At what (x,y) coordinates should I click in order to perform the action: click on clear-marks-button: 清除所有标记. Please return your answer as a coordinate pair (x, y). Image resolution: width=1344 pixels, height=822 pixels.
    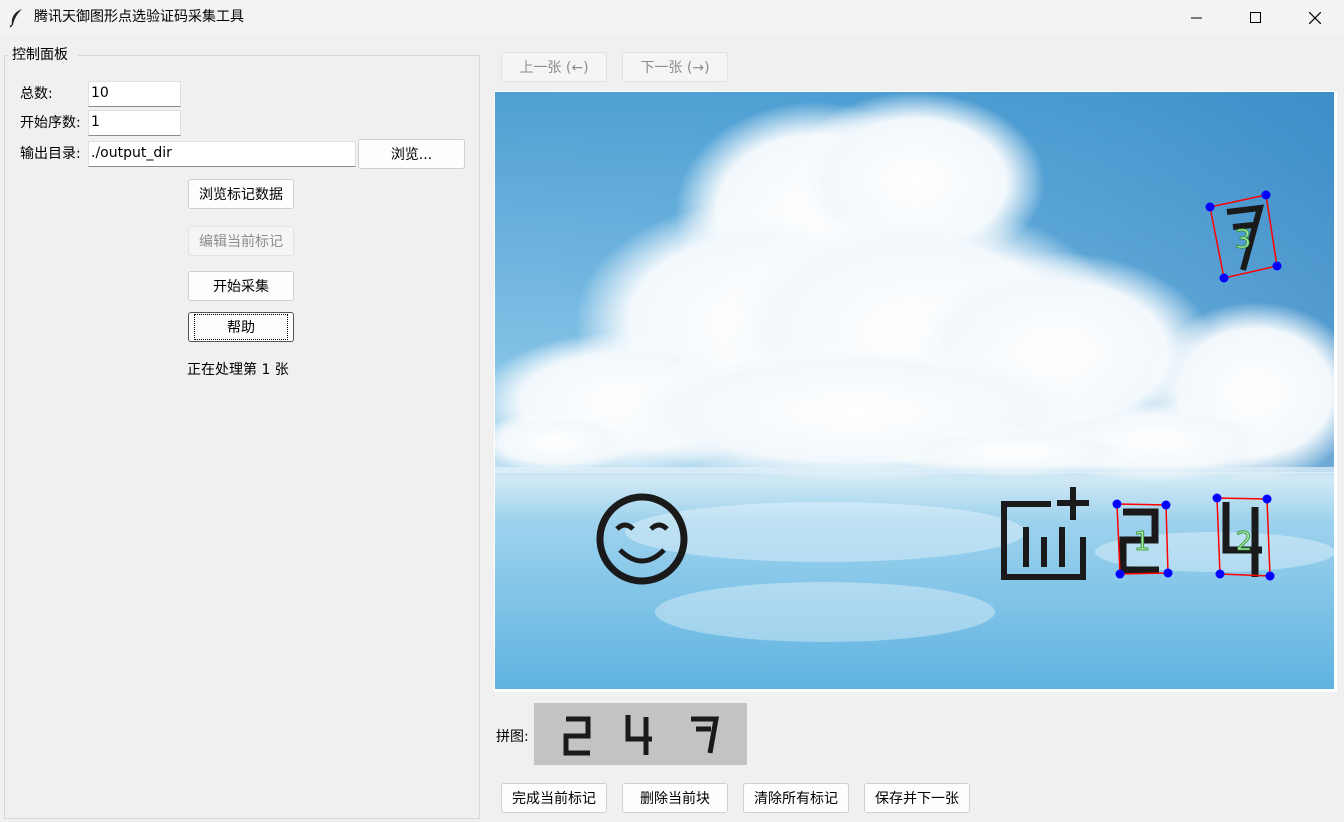
    Looking at the image, I should click on (796, 798).